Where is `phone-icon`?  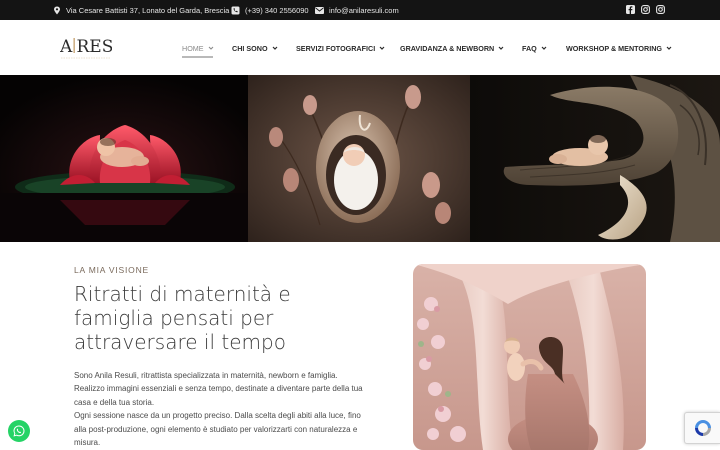
phone-icon is located at coordinates (235, 10).